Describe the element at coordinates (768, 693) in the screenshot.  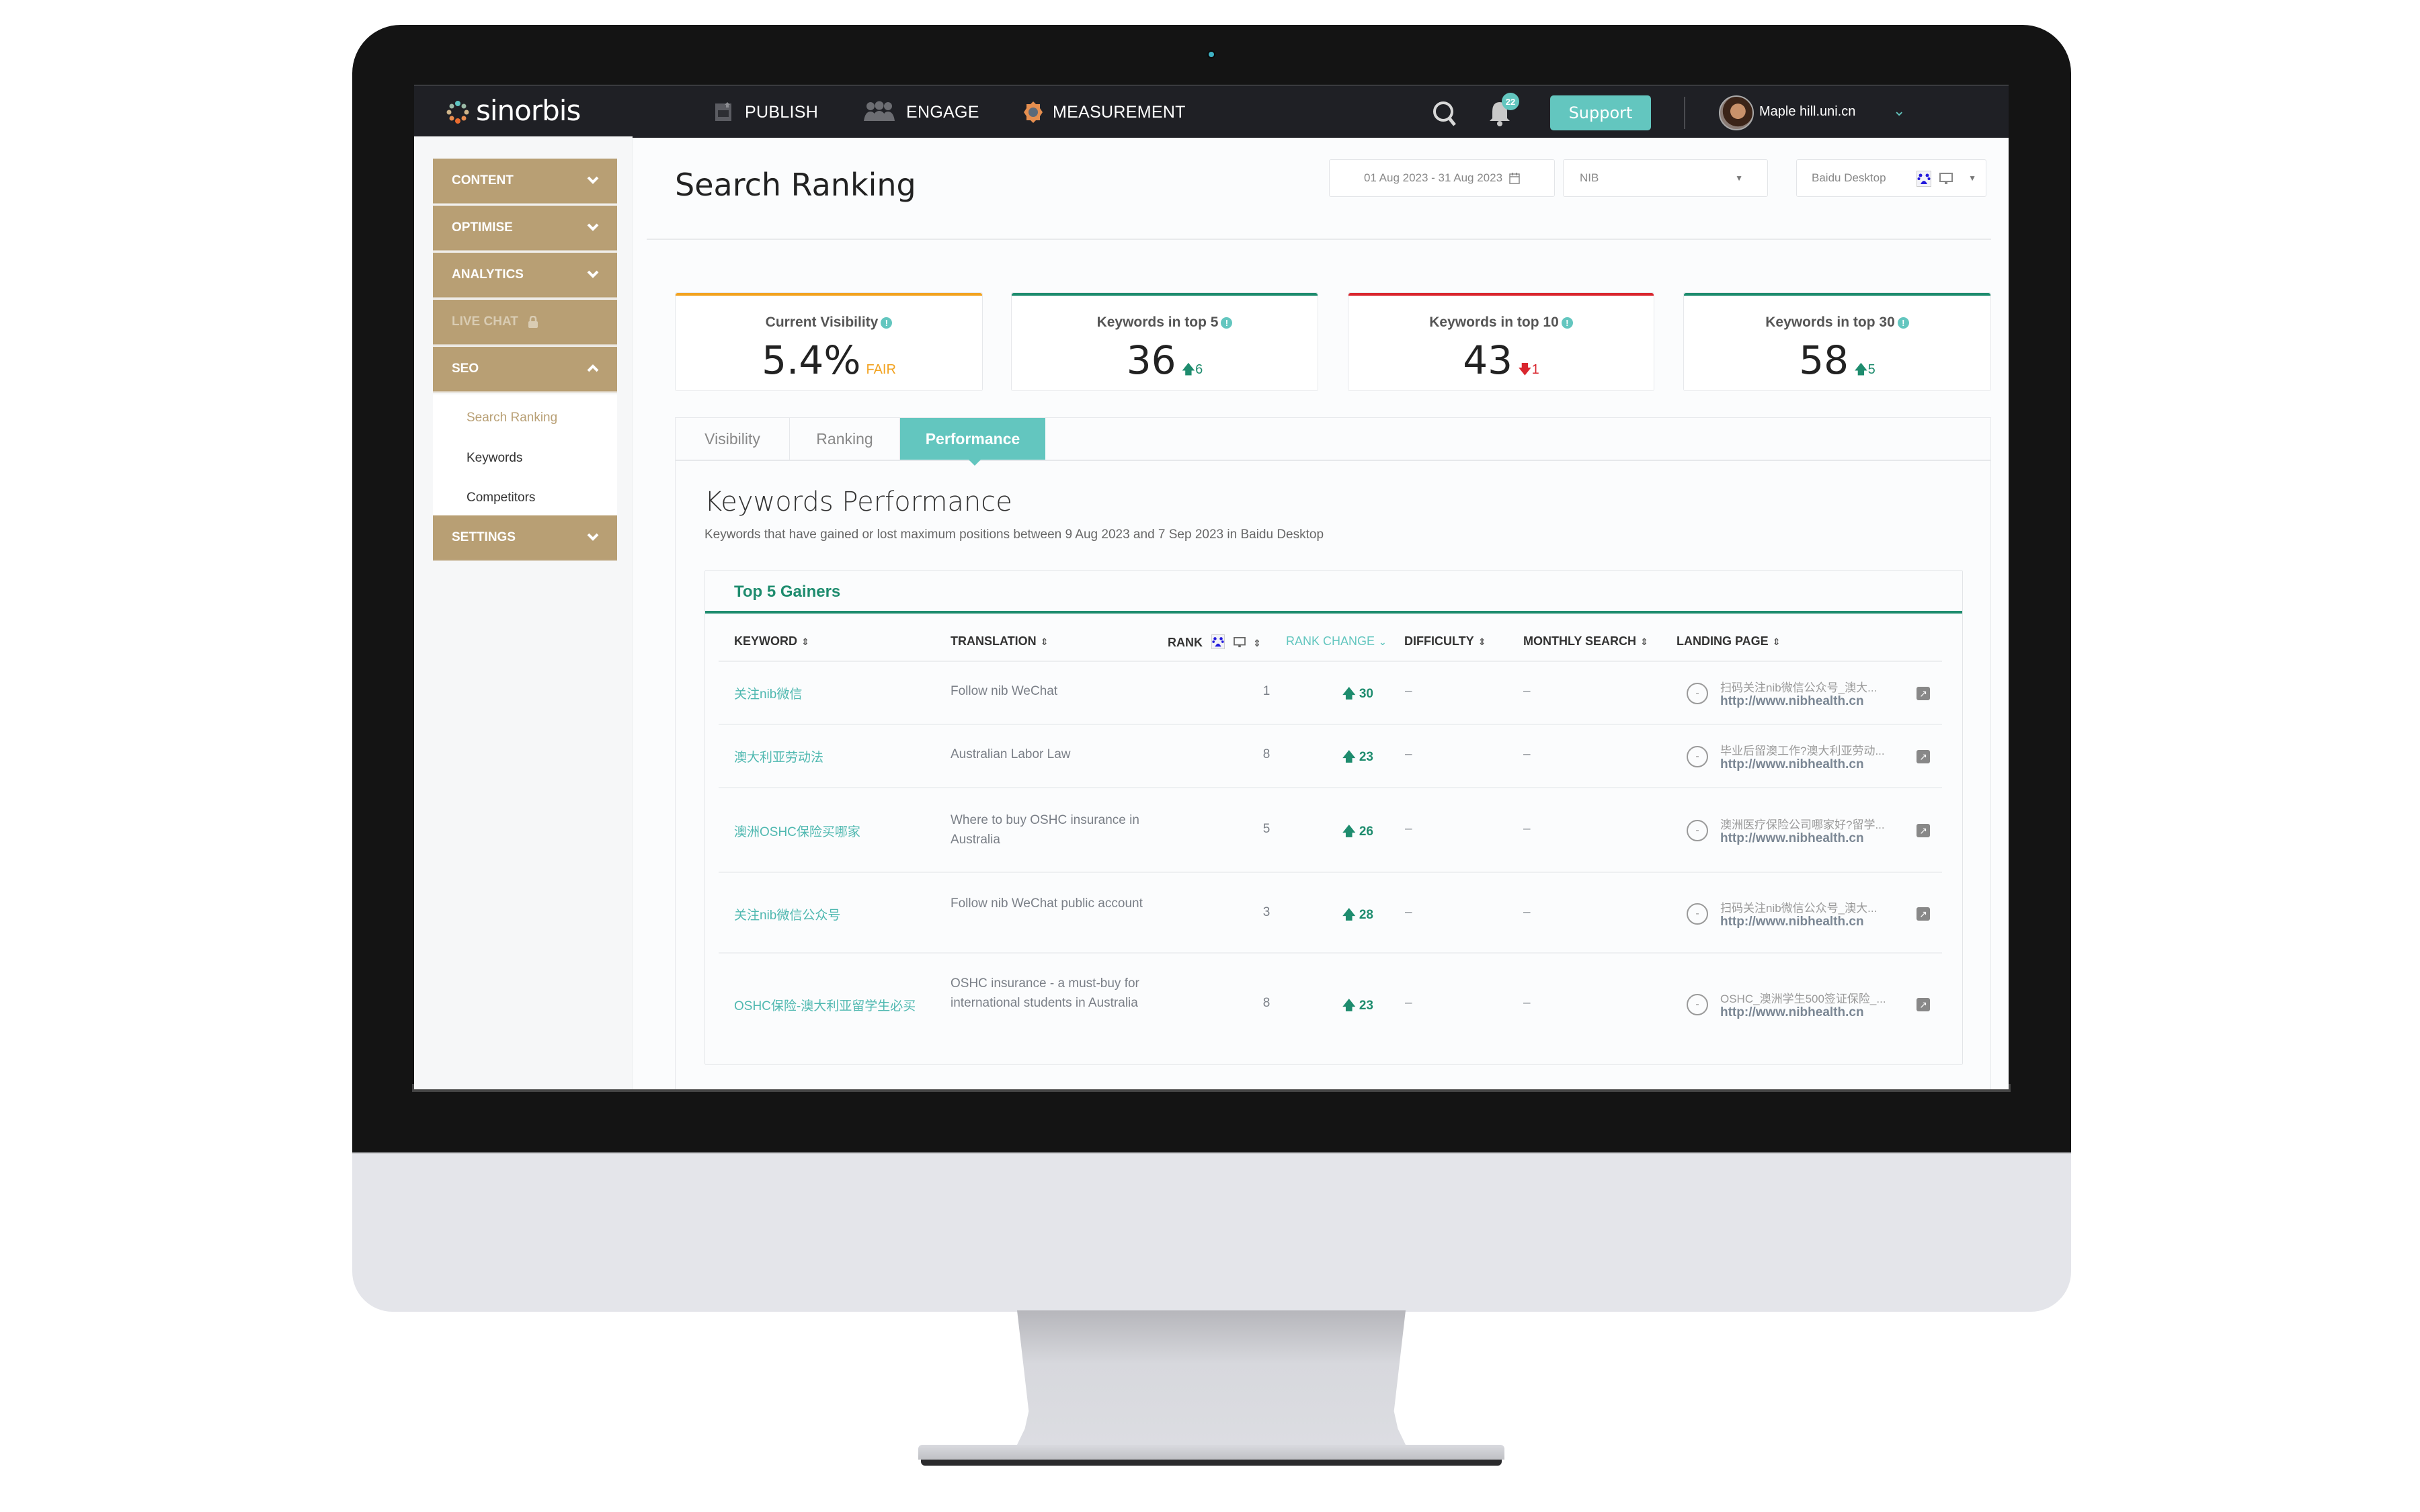
I see `keyword-link: 关注nib微信` at that location.